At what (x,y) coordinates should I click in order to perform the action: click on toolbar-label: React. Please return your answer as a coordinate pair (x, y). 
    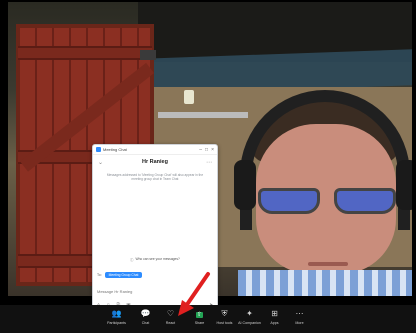
    Looking at the image, I should click on (170, 323).